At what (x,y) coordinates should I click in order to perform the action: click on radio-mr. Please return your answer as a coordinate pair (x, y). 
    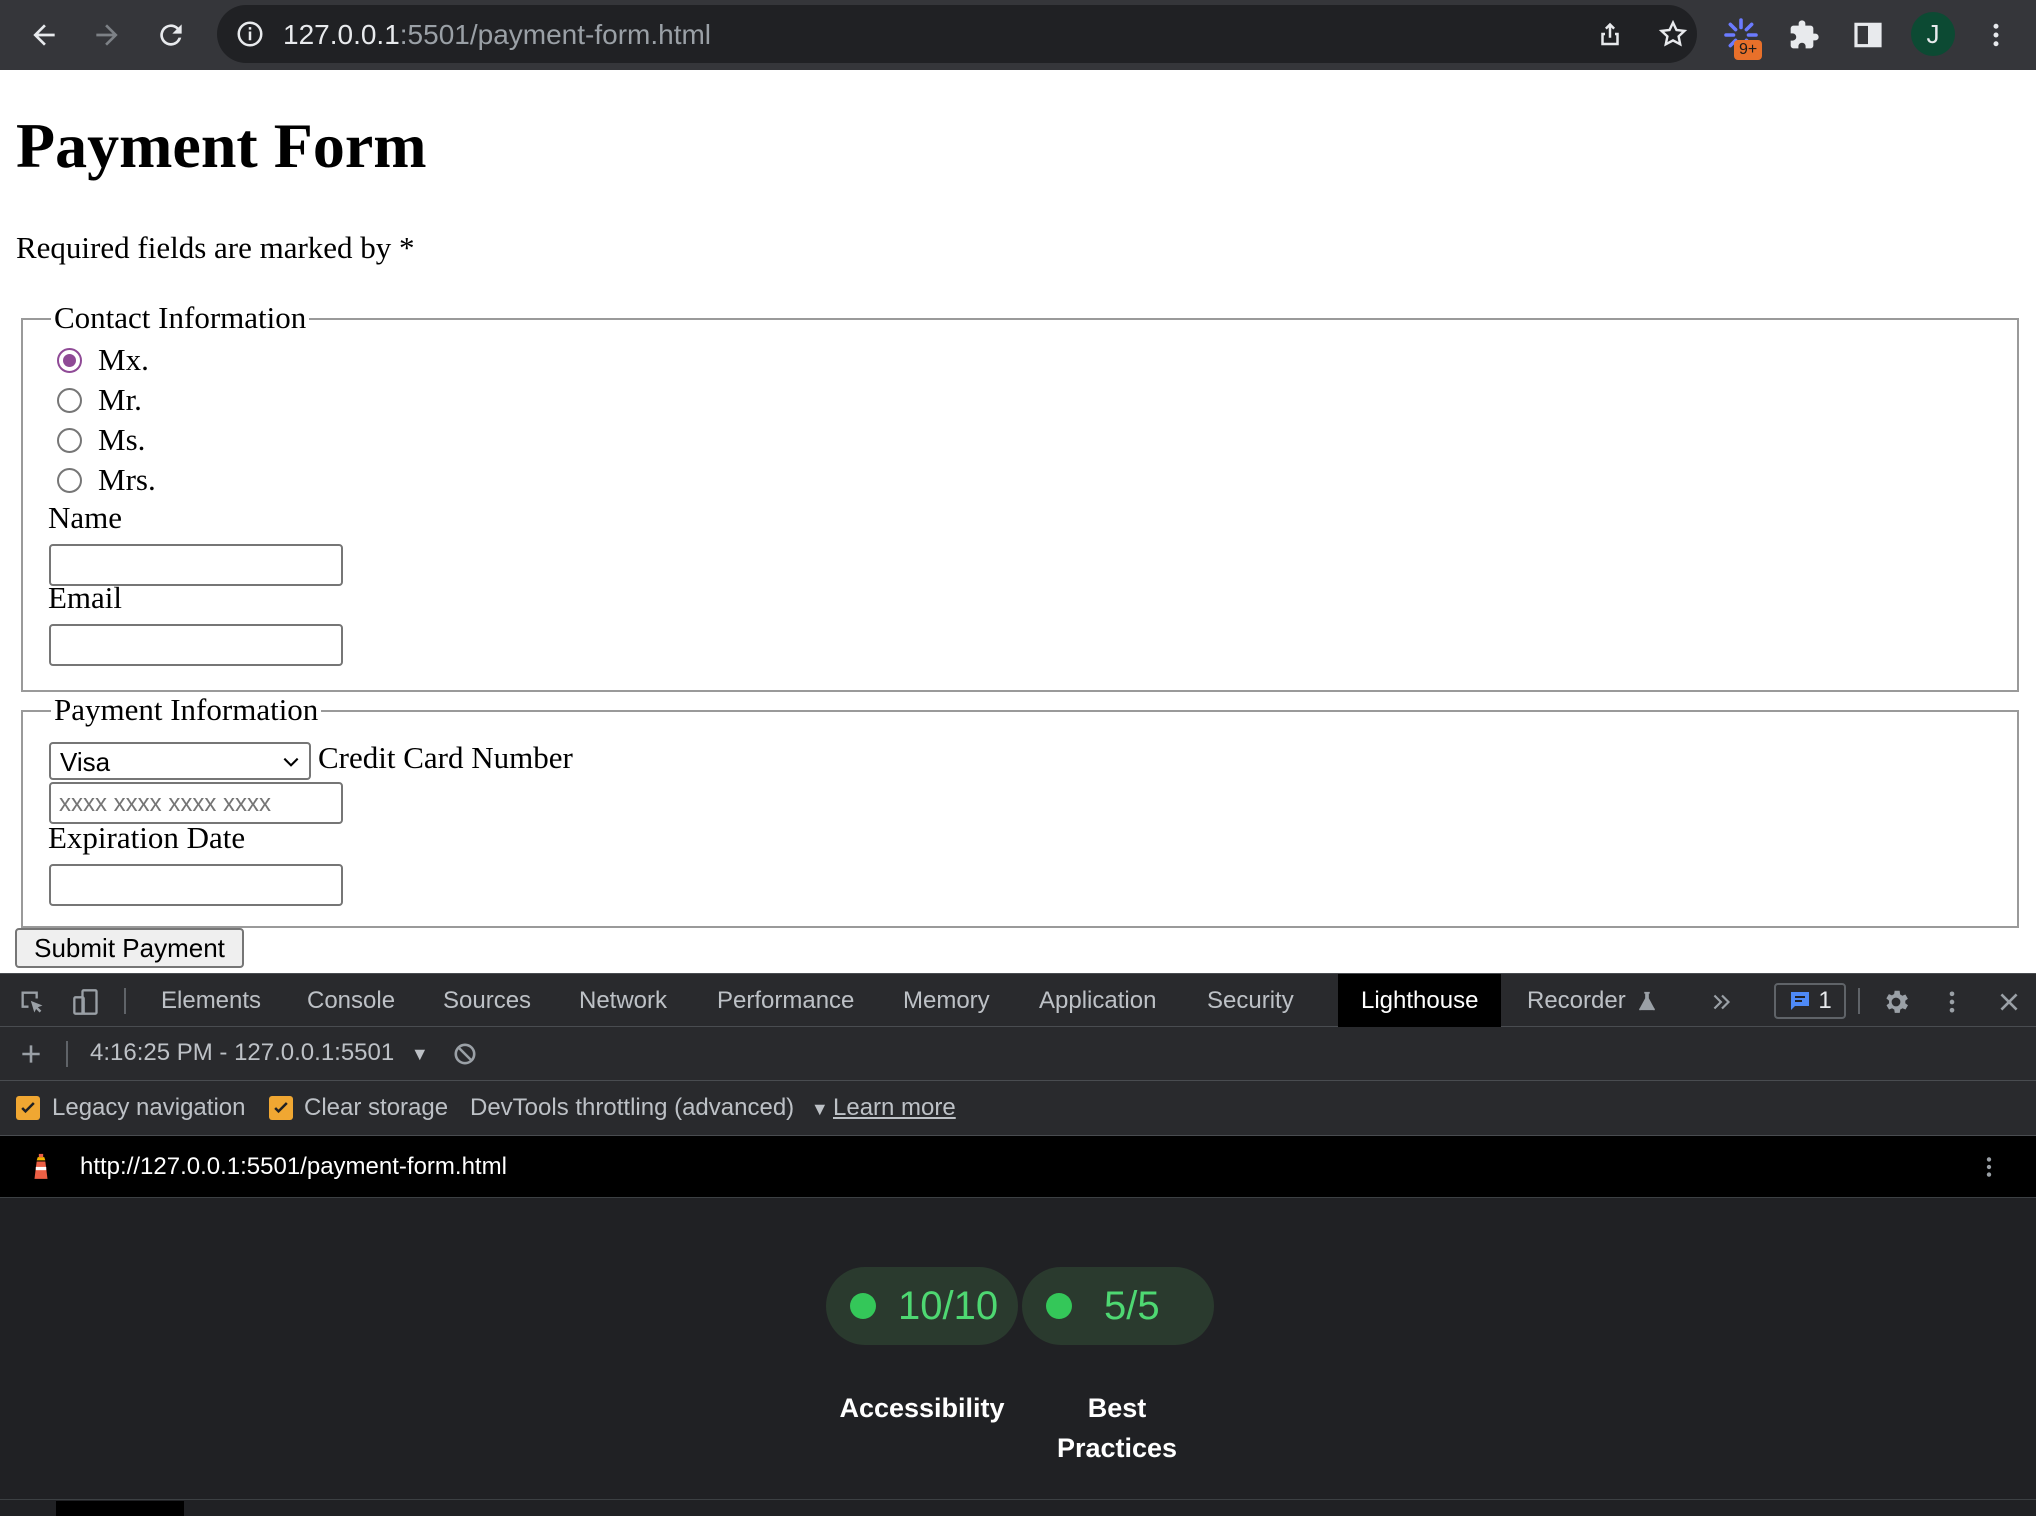
    Looking at the image, I should click on (69, 400).